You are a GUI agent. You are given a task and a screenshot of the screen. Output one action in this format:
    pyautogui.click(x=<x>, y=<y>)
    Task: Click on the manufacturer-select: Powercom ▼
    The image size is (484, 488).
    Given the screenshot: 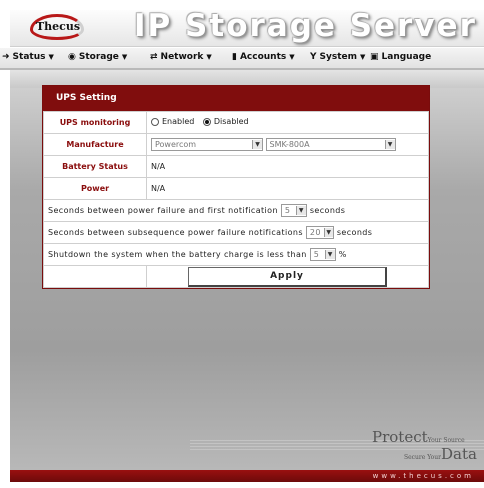 What is the action you would take?
    pyautogui.click(x=207, y=144)
    